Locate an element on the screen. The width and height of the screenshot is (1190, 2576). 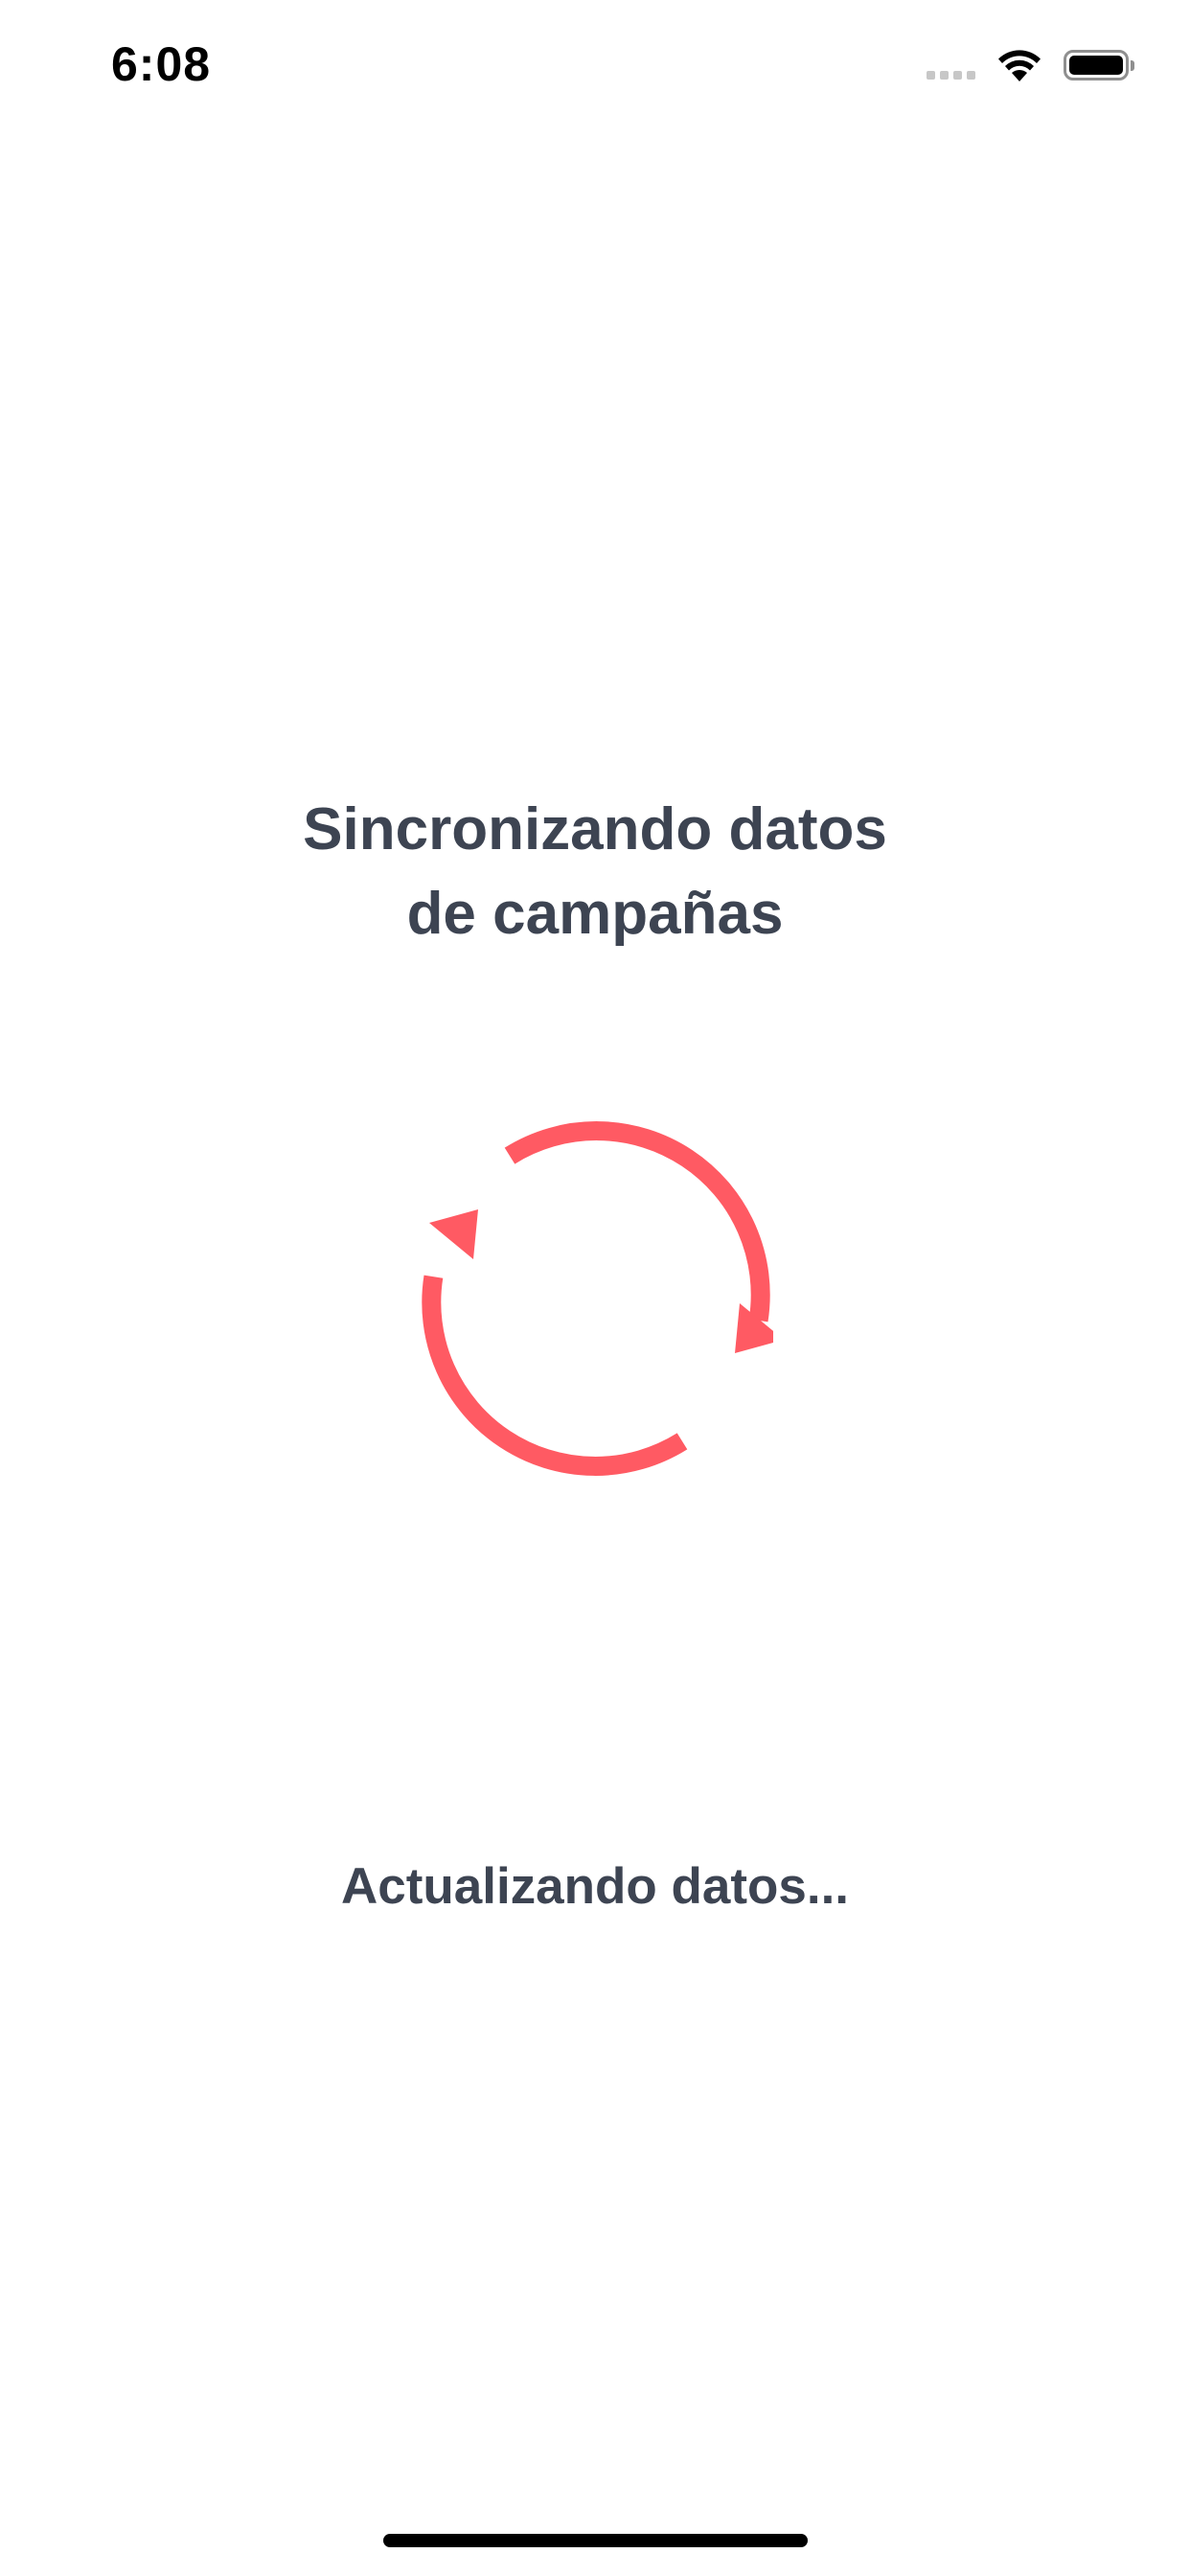
status-icons is located at coordinates (1031, 65).